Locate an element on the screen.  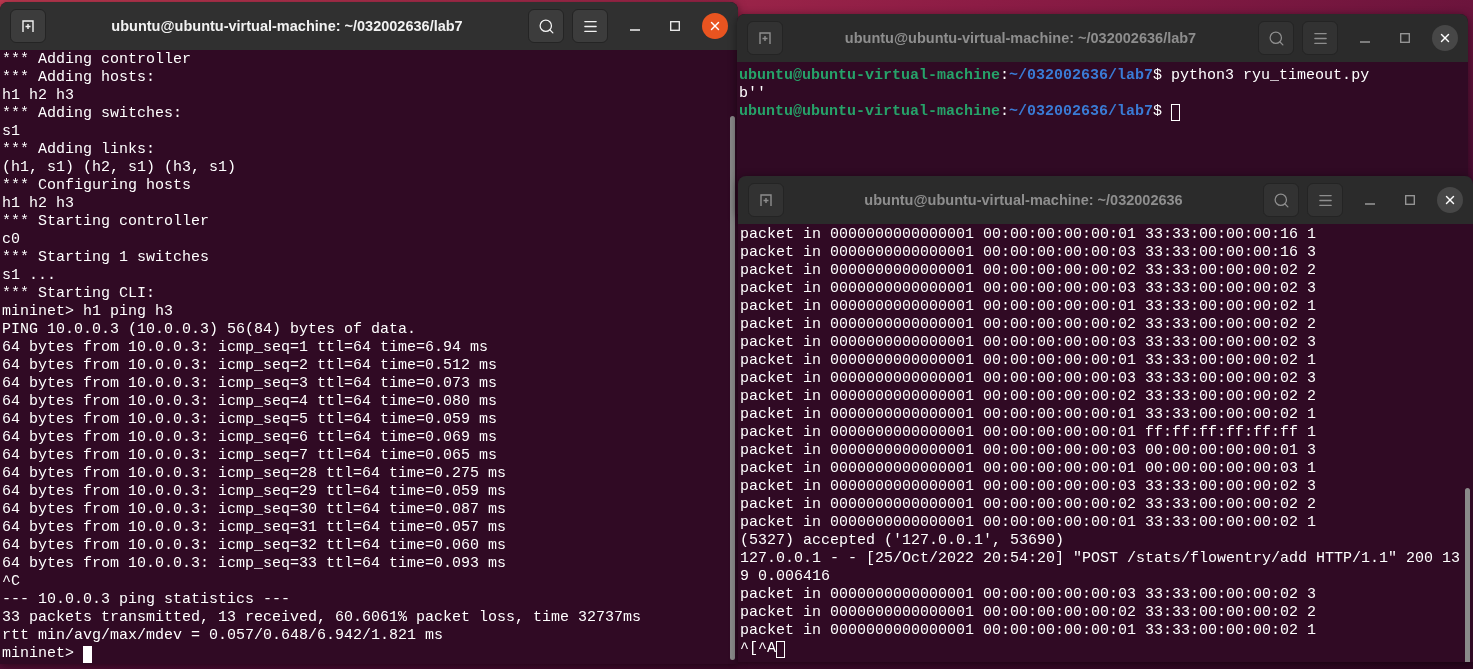
terminal-line: packet in 0000000000000001 00:00:00:00:00:03 33:33:00:00:00:16 3 is located at coordinates (1028, 253).